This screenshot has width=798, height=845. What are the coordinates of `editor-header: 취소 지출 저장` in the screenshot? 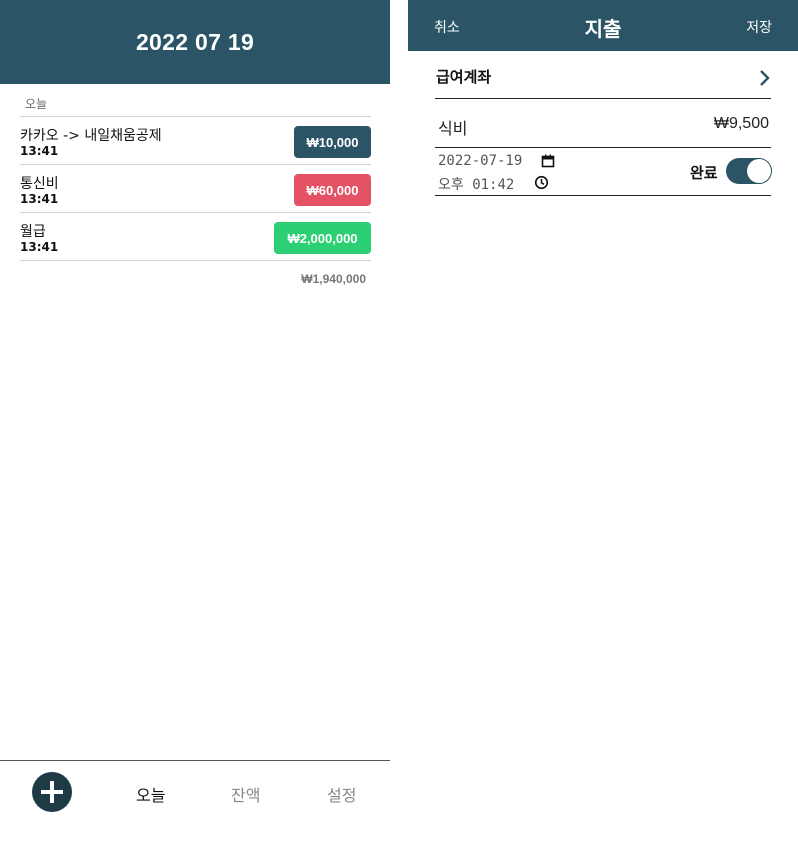 It's located at (603, 25).